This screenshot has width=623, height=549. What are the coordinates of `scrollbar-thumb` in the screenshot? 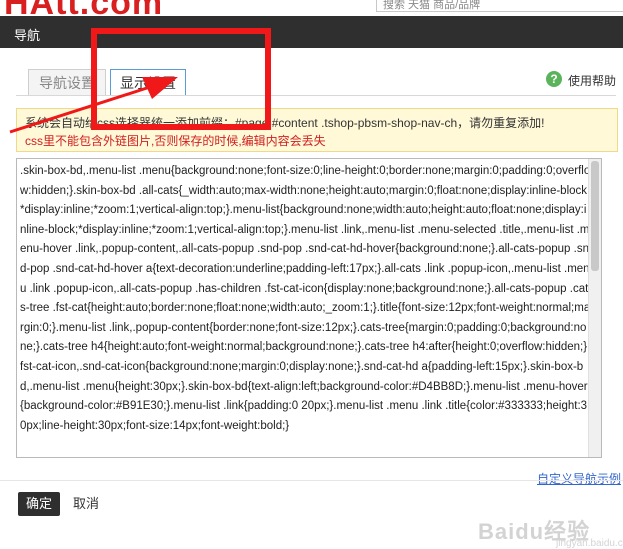 It's located at (595, 216).